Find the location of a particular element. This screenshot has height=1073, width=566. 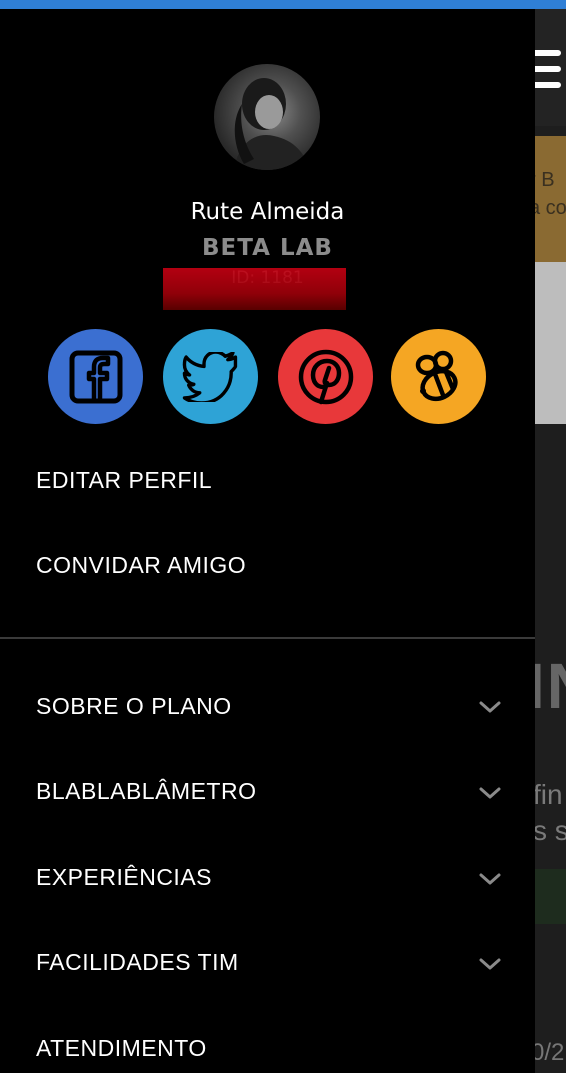

twitter-icon is located at coordinates (209, 376).